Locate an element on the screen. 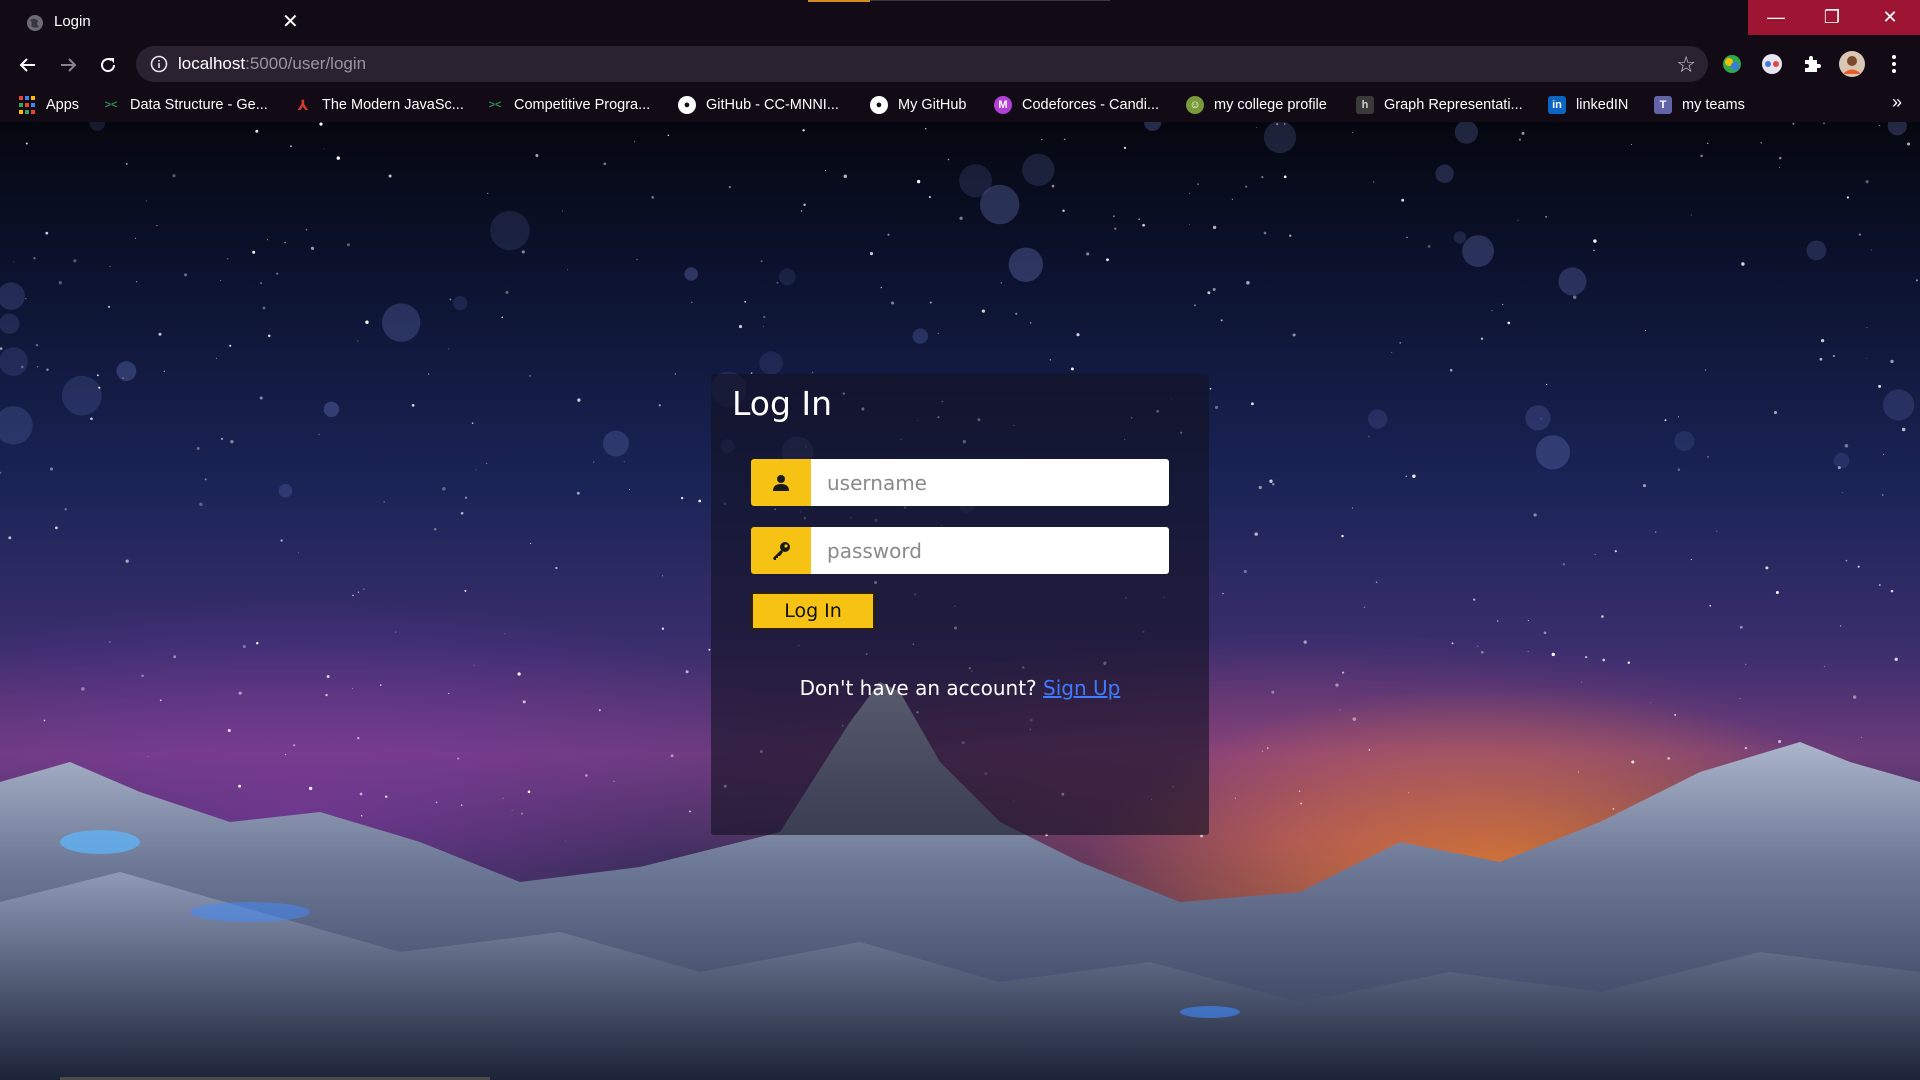  browser-tab-strip: Login ✕ — ❐ ✕ is located at coordinates (960, 20).